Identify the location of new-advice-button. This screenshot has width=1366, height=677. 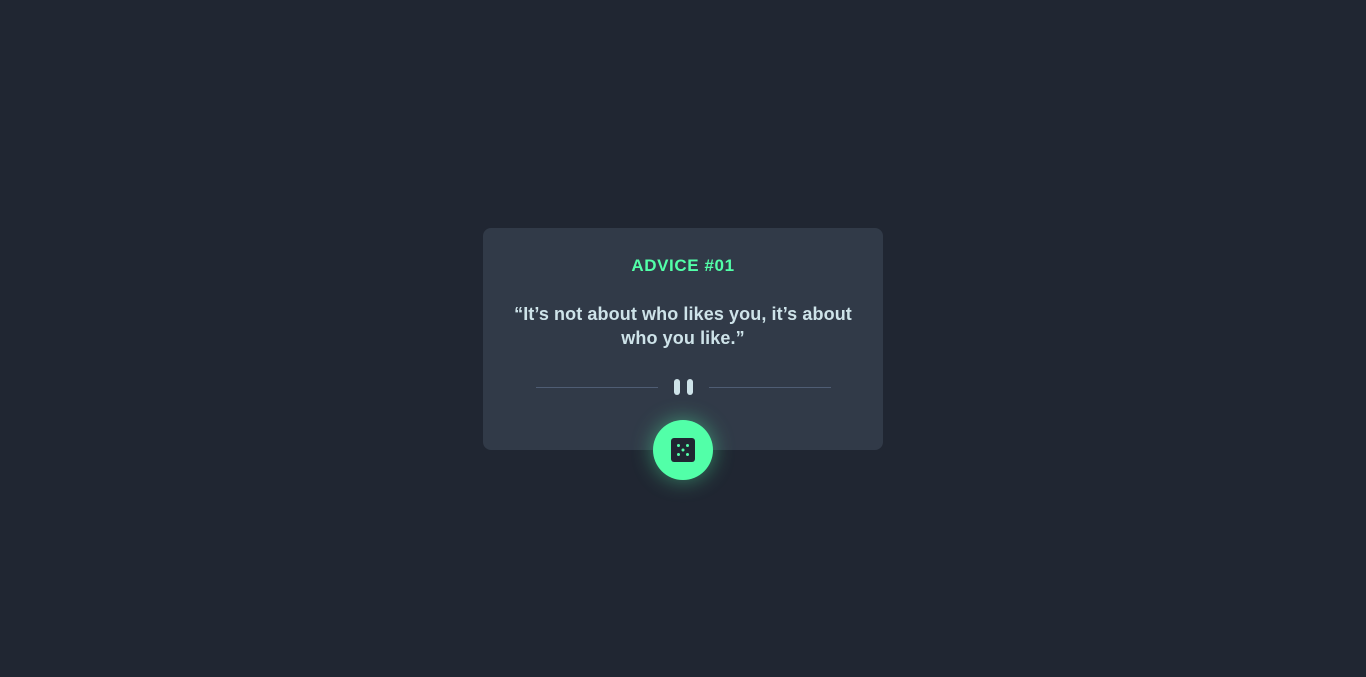
(683, 450).